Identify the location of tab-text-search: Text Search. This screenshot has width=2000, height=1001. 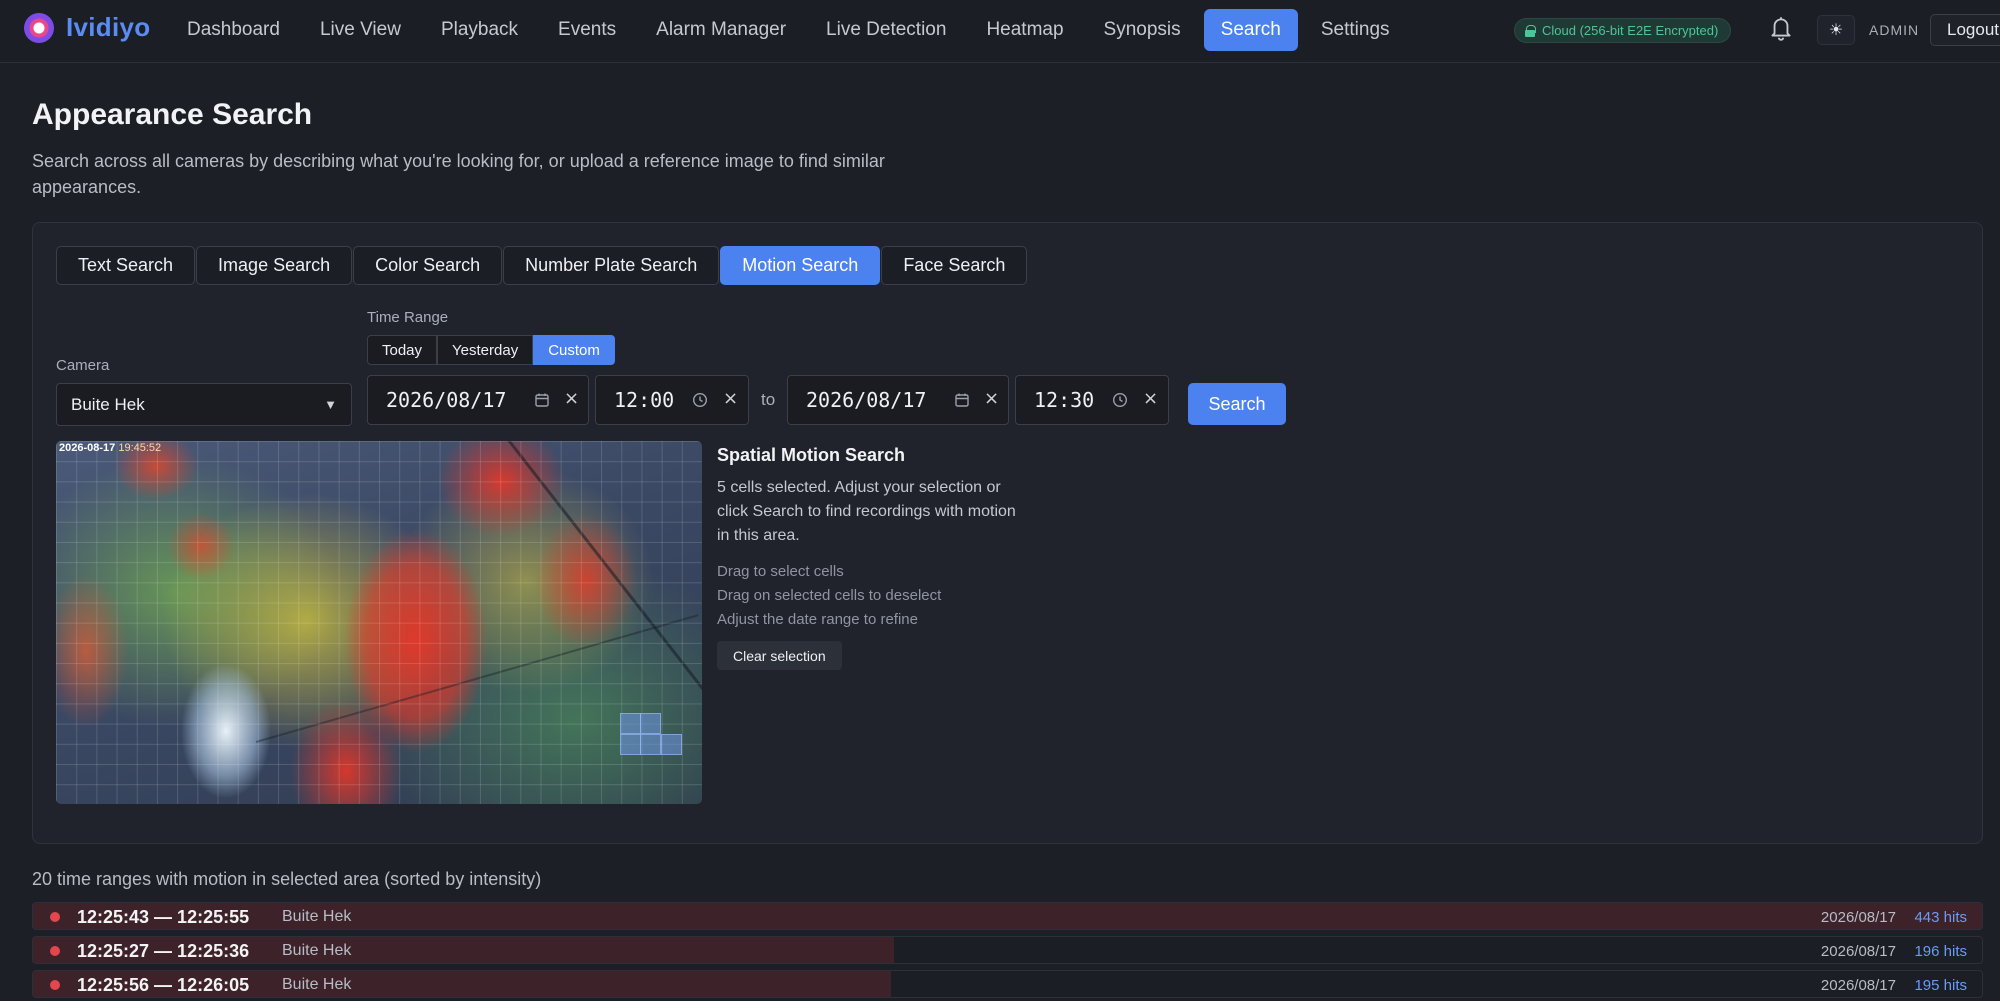
(126, 265).